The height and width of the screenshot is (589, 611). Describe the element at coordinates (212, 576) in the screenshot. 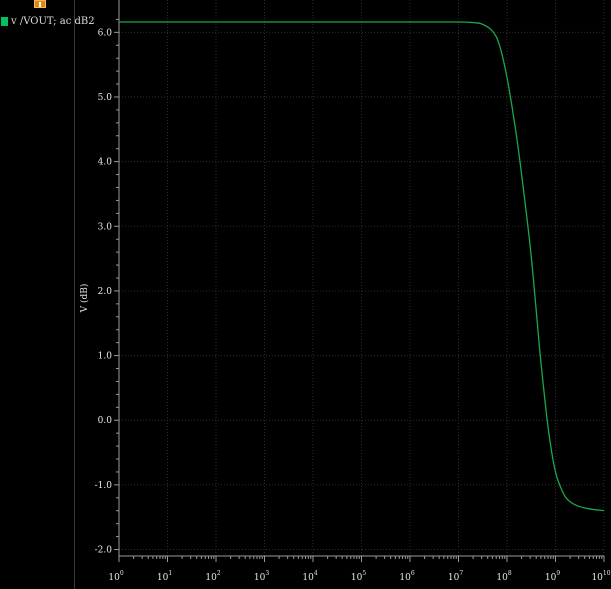

I see `x-tick-label: 102` at that location.